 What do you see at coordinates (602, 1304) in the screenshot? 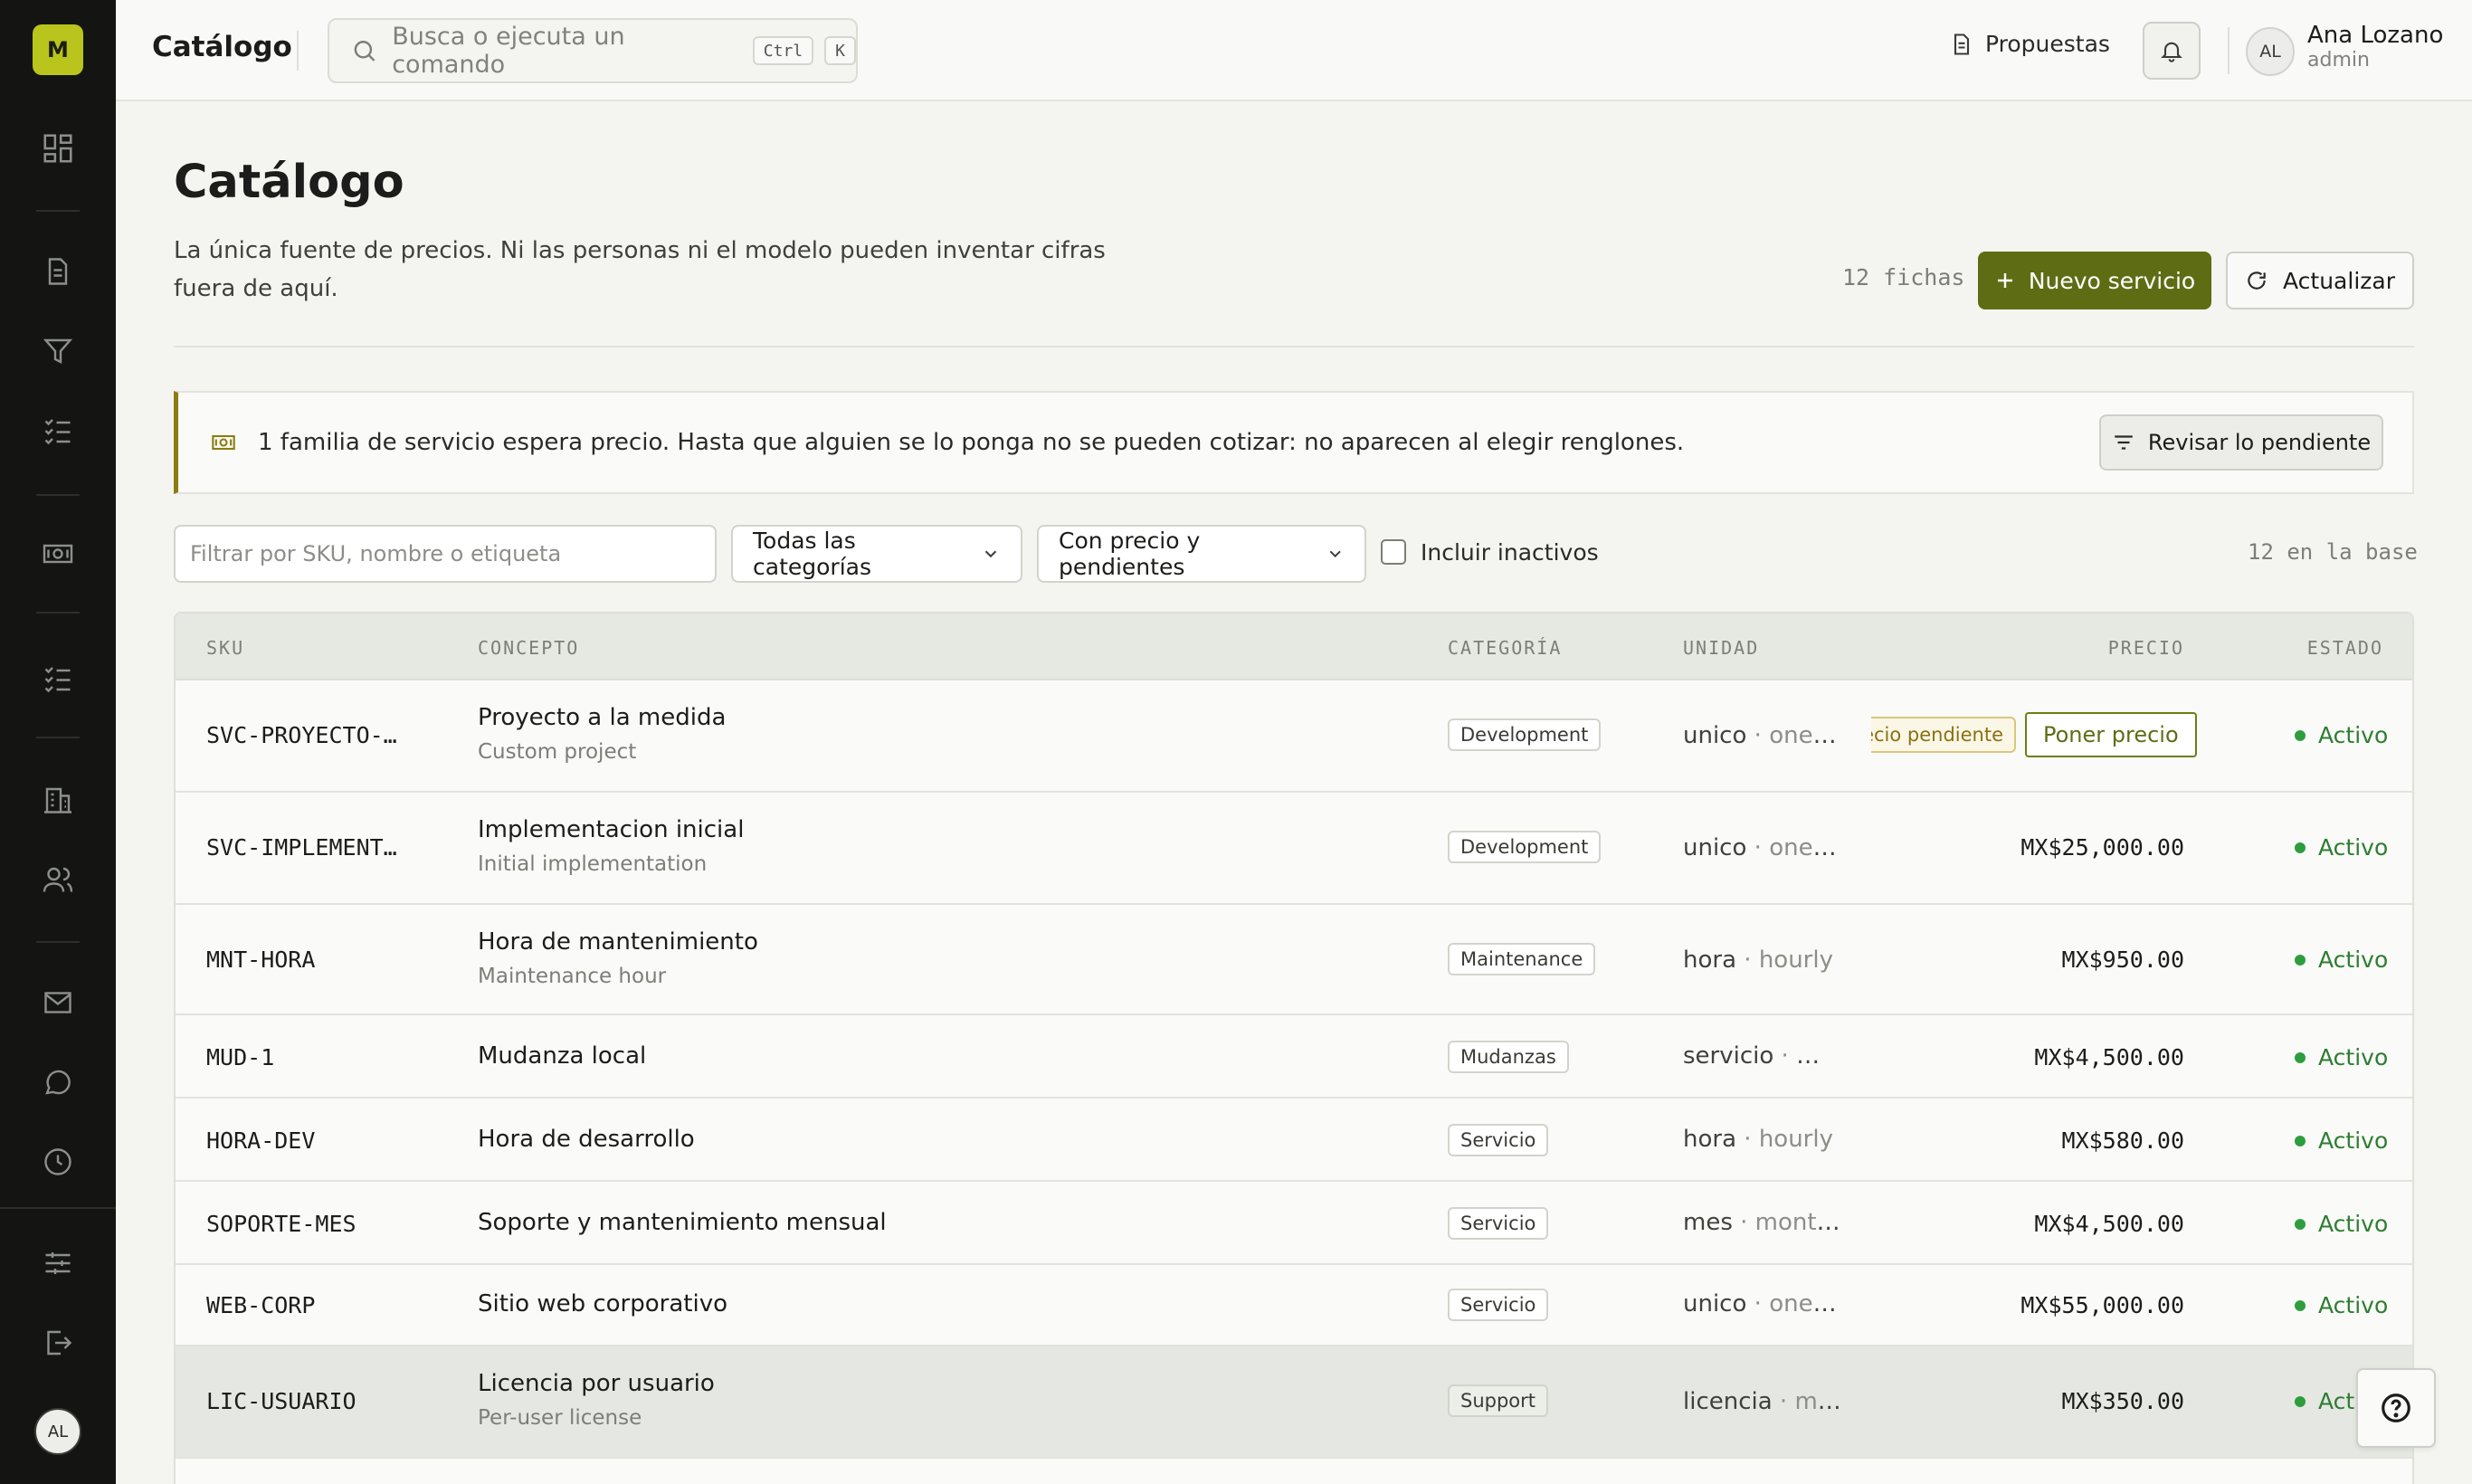
I see `row-concept: Sitio web corporativo` at bounding box center [602, 1304].